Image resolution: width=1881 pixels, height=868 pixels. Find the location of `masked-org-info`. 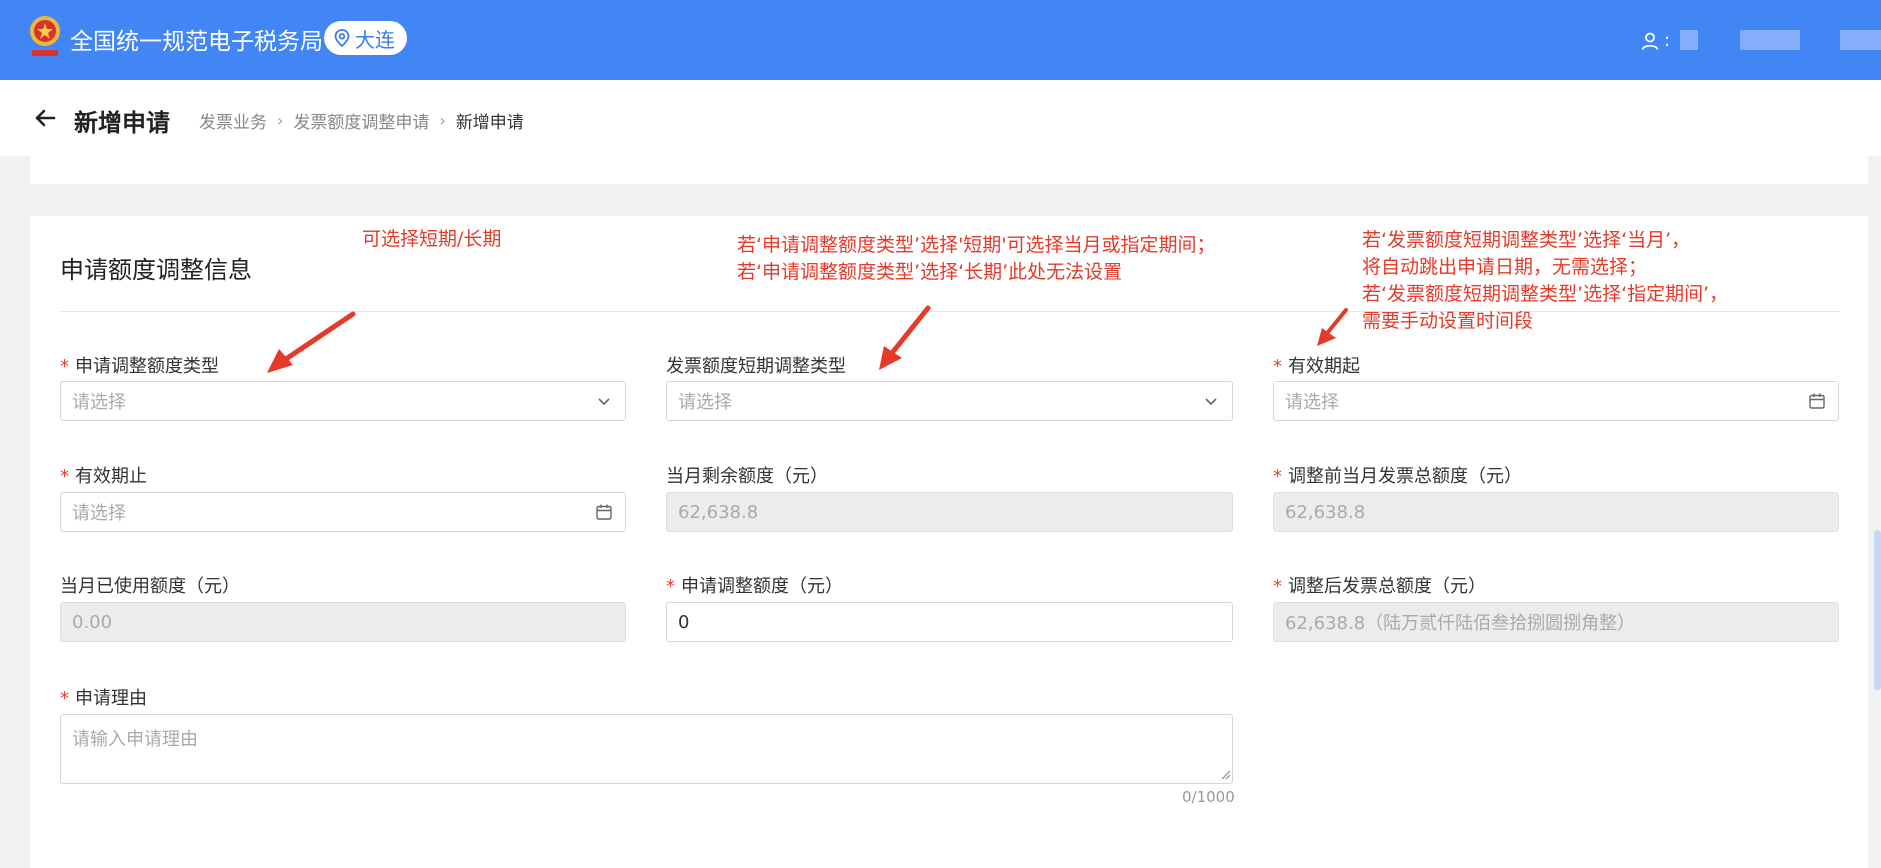

masked-org-info is located at coordinates (1770, 40).